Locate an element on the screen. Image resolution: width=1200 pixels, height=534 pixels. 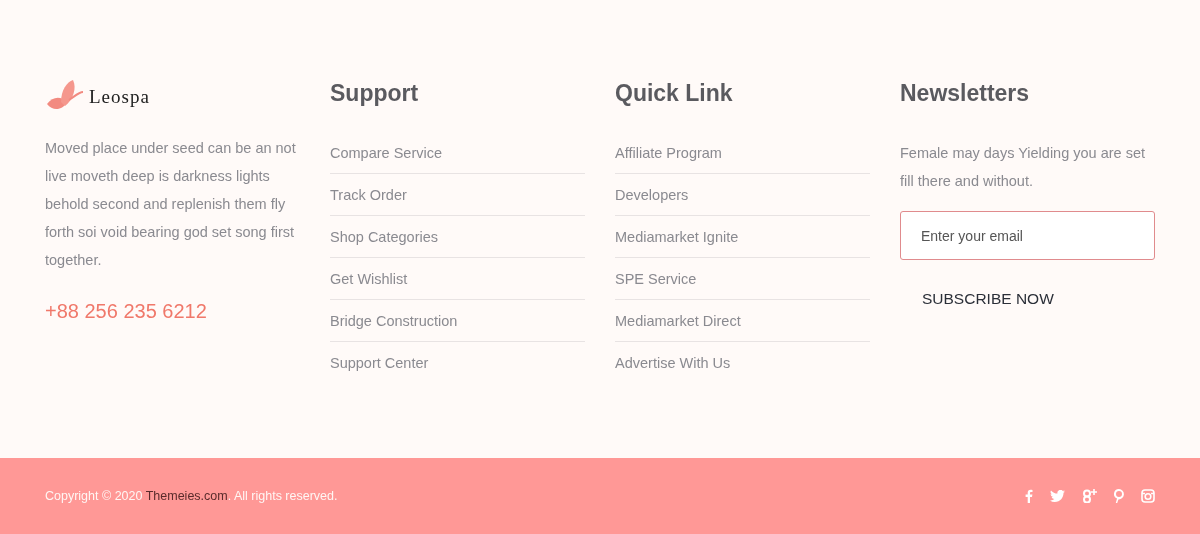
footer-link: SPE Service is located at coordinates (742, 279).